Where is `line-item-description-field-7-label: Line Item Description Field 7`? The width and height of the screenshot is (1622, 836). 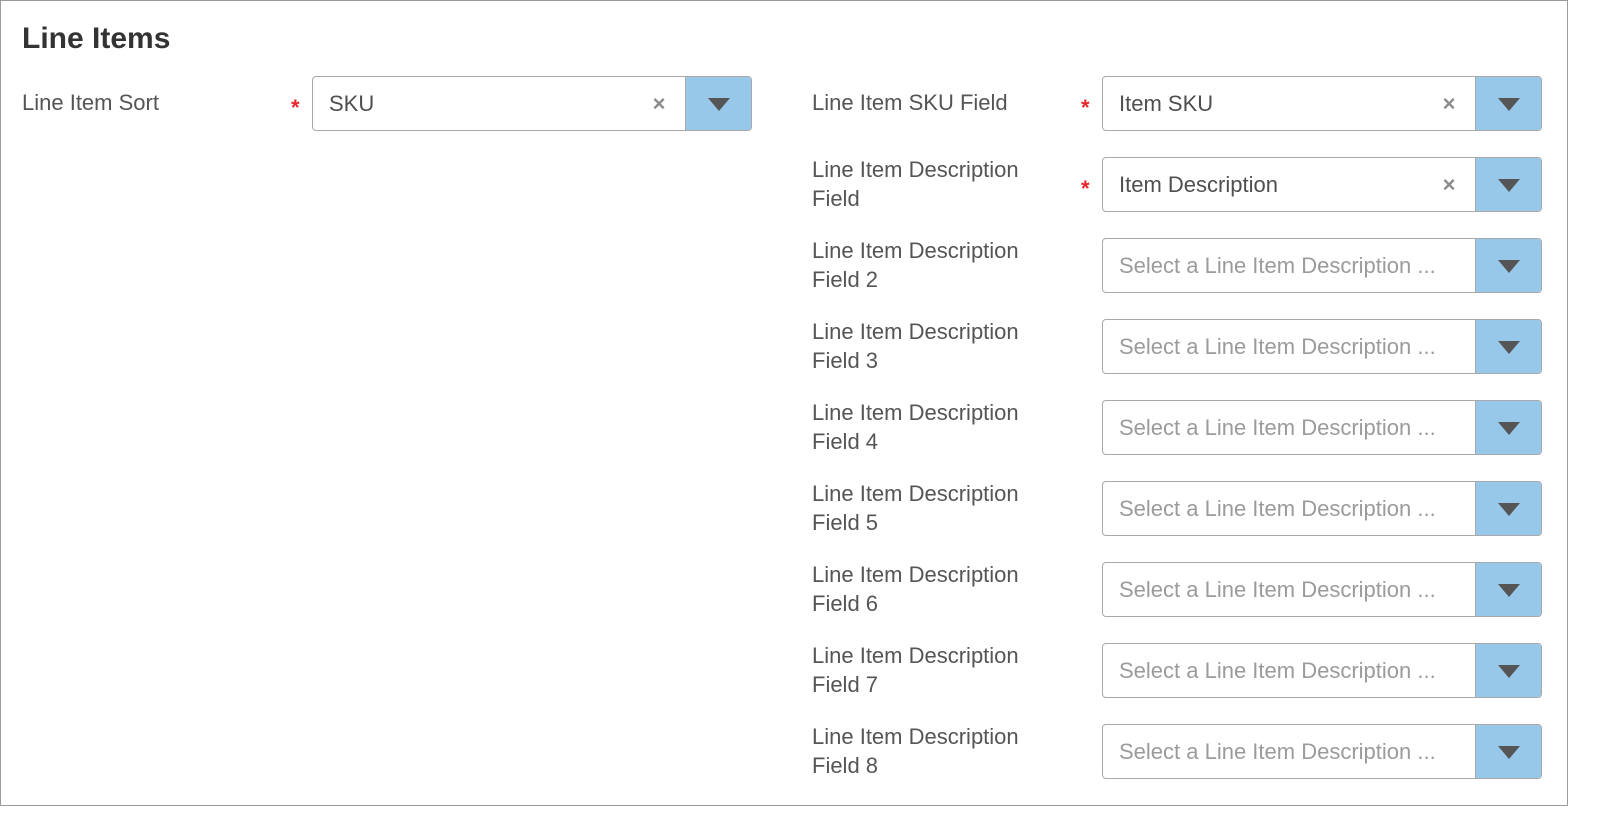 line-item-description-field-7-label: Line Item Description Field 7 is located at coordinates (915, 670).